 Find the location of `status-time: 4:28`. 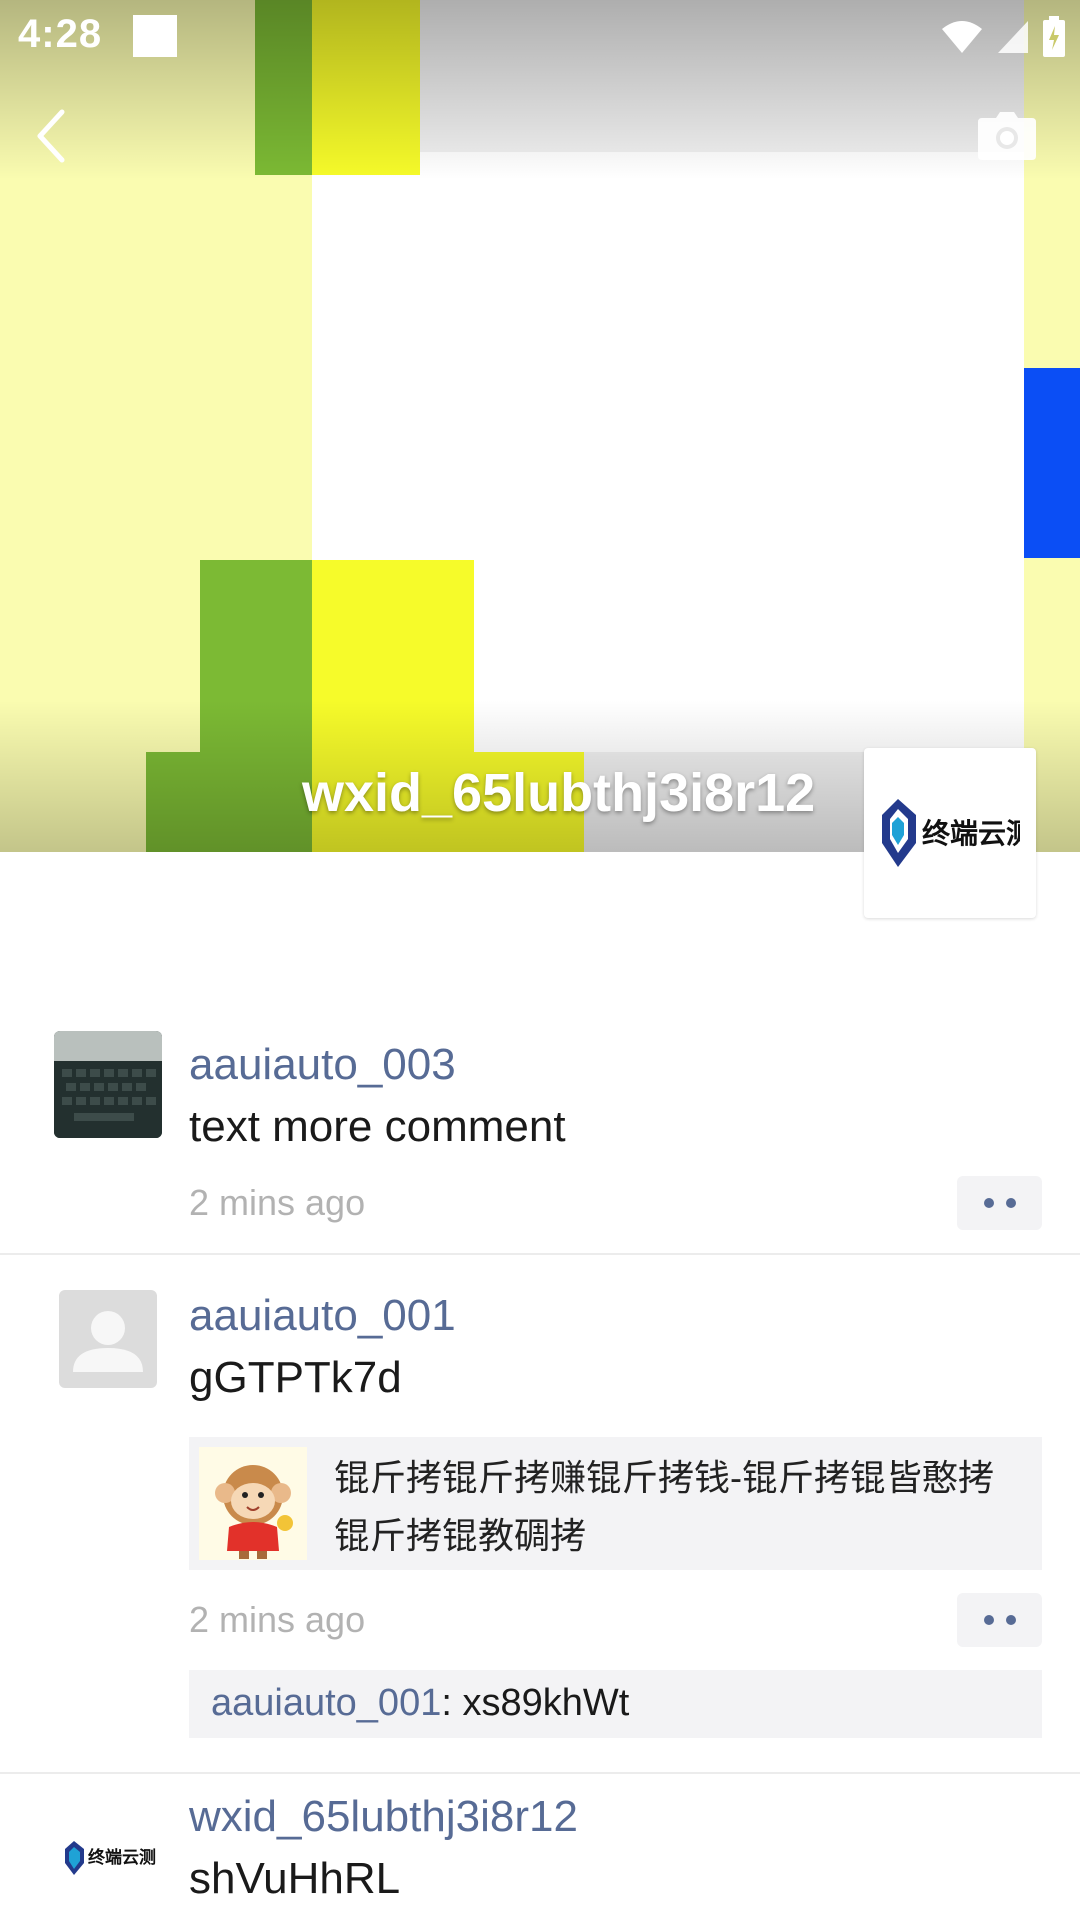

status-time: 4:28 is located at coordinates (60, 34).